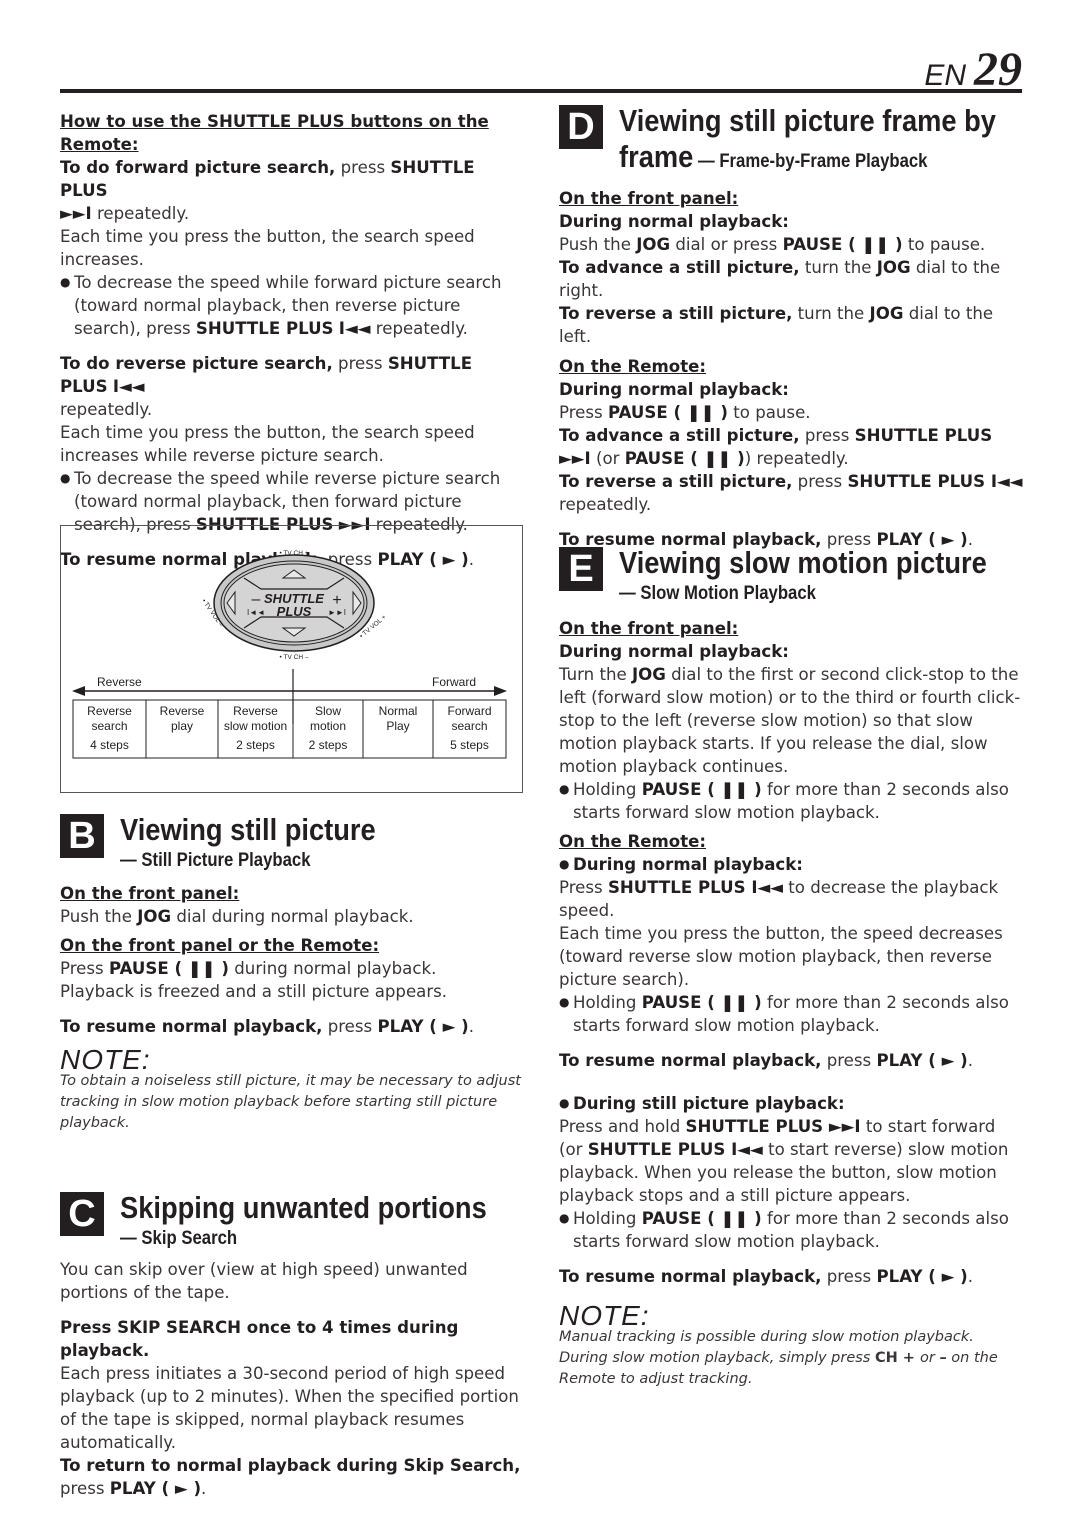 Image resolution: width=1080 pixels, height=1526 pixels. I want to click on tv-ch-minus-label: • TV CH –, so click(294, 657).